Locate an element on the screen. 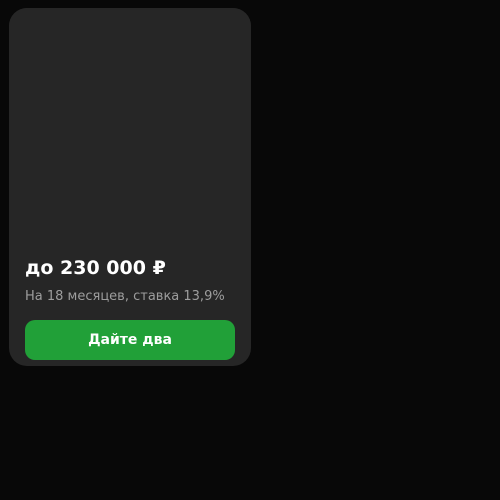  loan-terms-subtitle: На 18 месяцев, ставка 13,9% is located at coordinates (125, 296).